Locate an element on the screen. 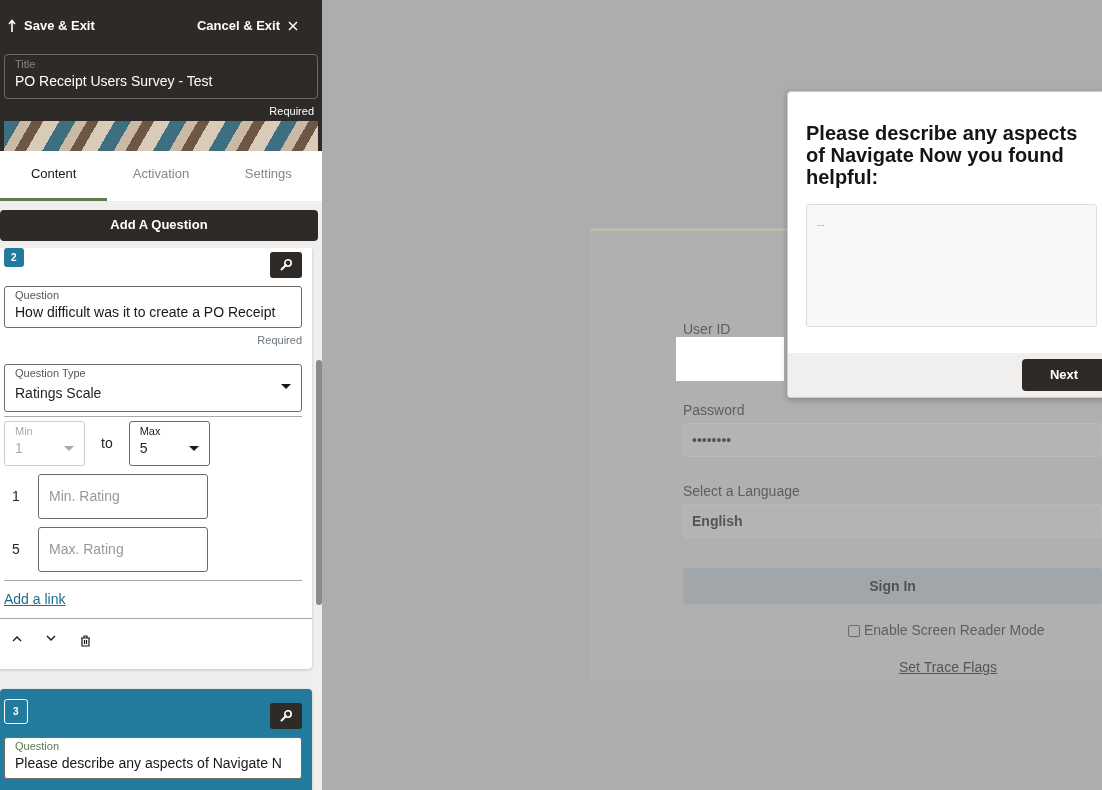 The height and width of the screenshot is (790, 1102). field-label: User ID is located at coordinates (707, 329).